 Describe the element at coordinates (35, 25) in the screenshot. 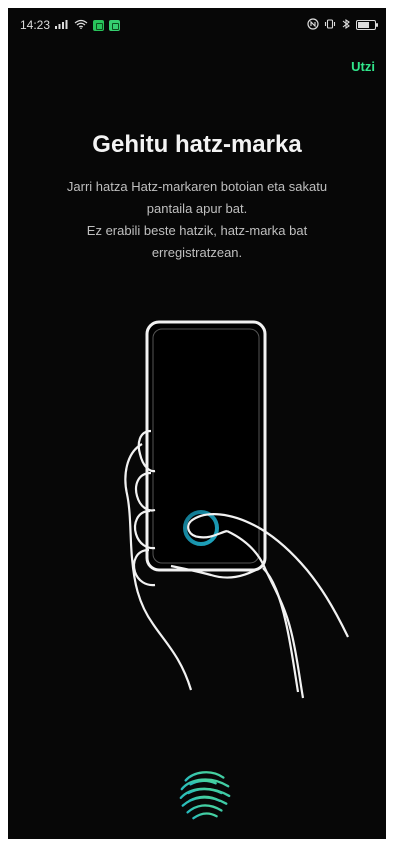

I see `status-time: 14:23` at that location.